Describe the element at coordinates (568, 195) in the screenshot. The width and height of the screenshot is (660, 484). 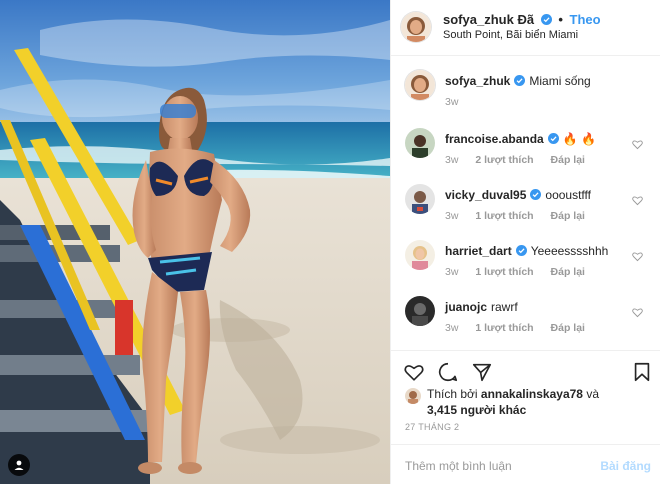
I see `comment-text: oooustfff` at that location.